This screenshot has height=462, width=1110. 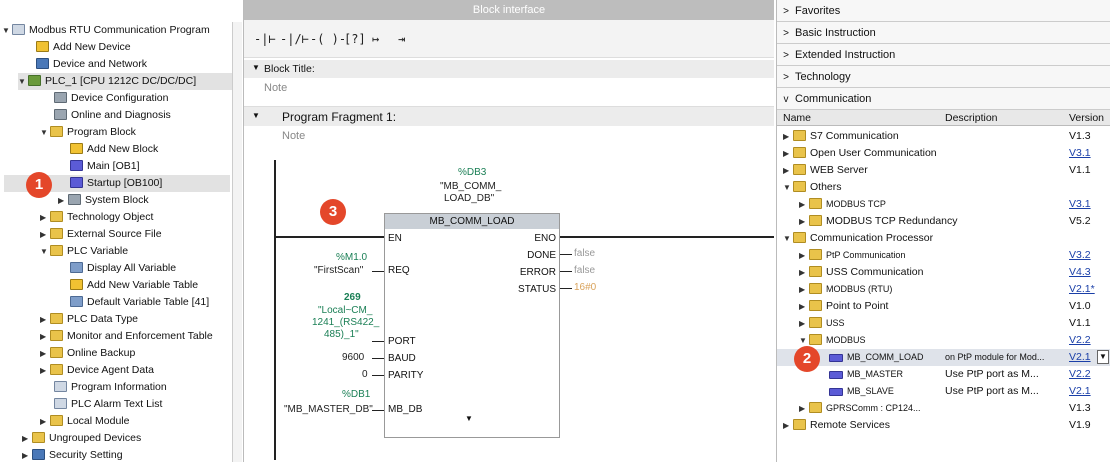 I want to click on error-value: false, so click(x=585, y=270).